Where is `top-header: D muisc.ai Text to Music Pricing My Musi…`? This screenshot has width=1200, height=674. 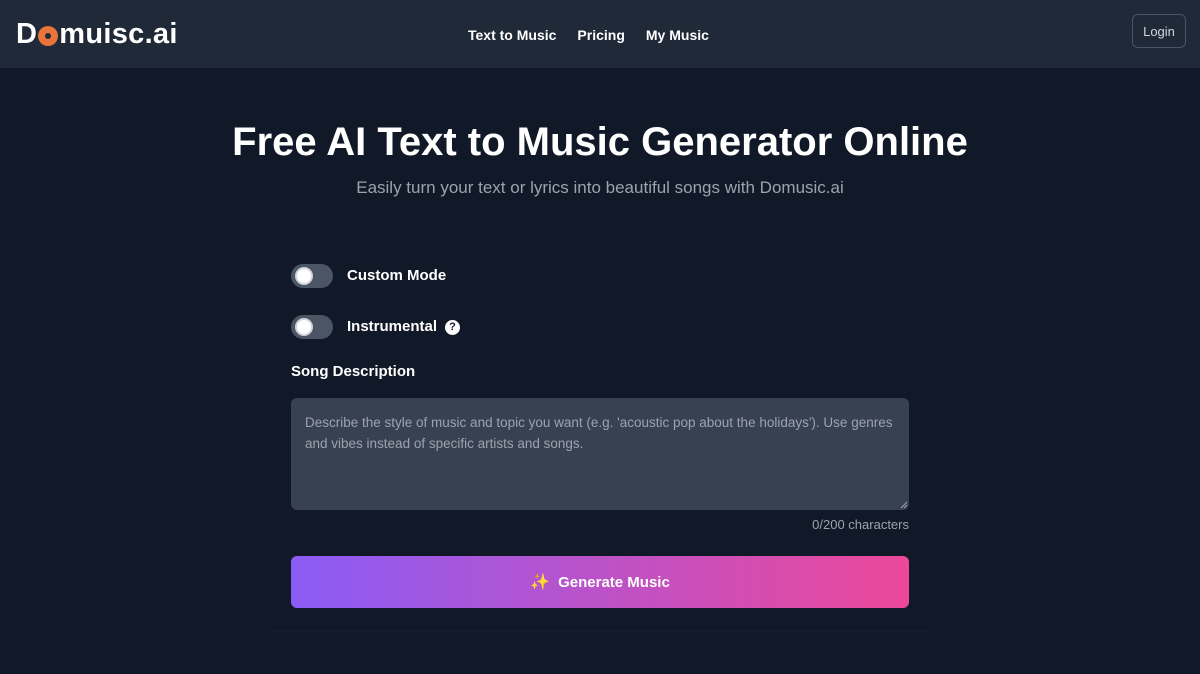 top-header: D muisc.ai Text to Music Pricing My Musi… is located at coordinates (600, 34).